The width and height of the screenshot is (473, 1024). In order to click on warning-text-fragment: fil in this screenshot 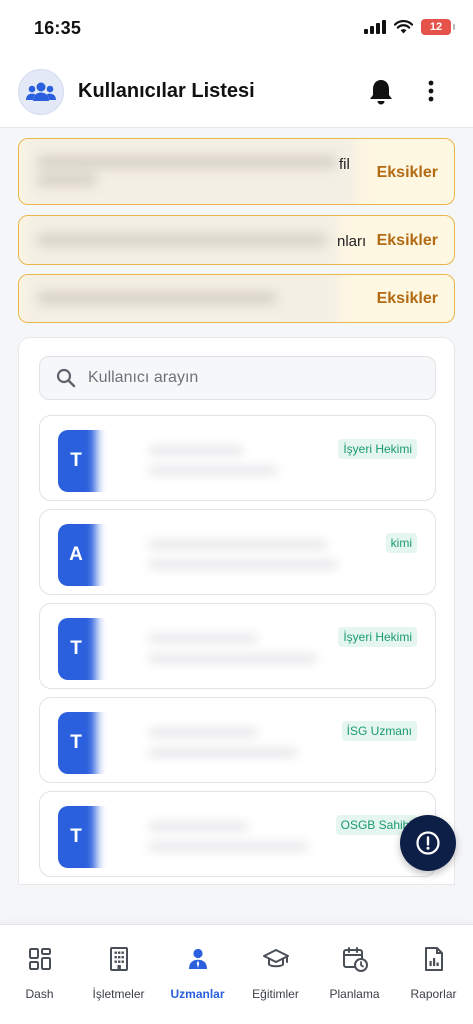, I will do `click(344, 164)`.